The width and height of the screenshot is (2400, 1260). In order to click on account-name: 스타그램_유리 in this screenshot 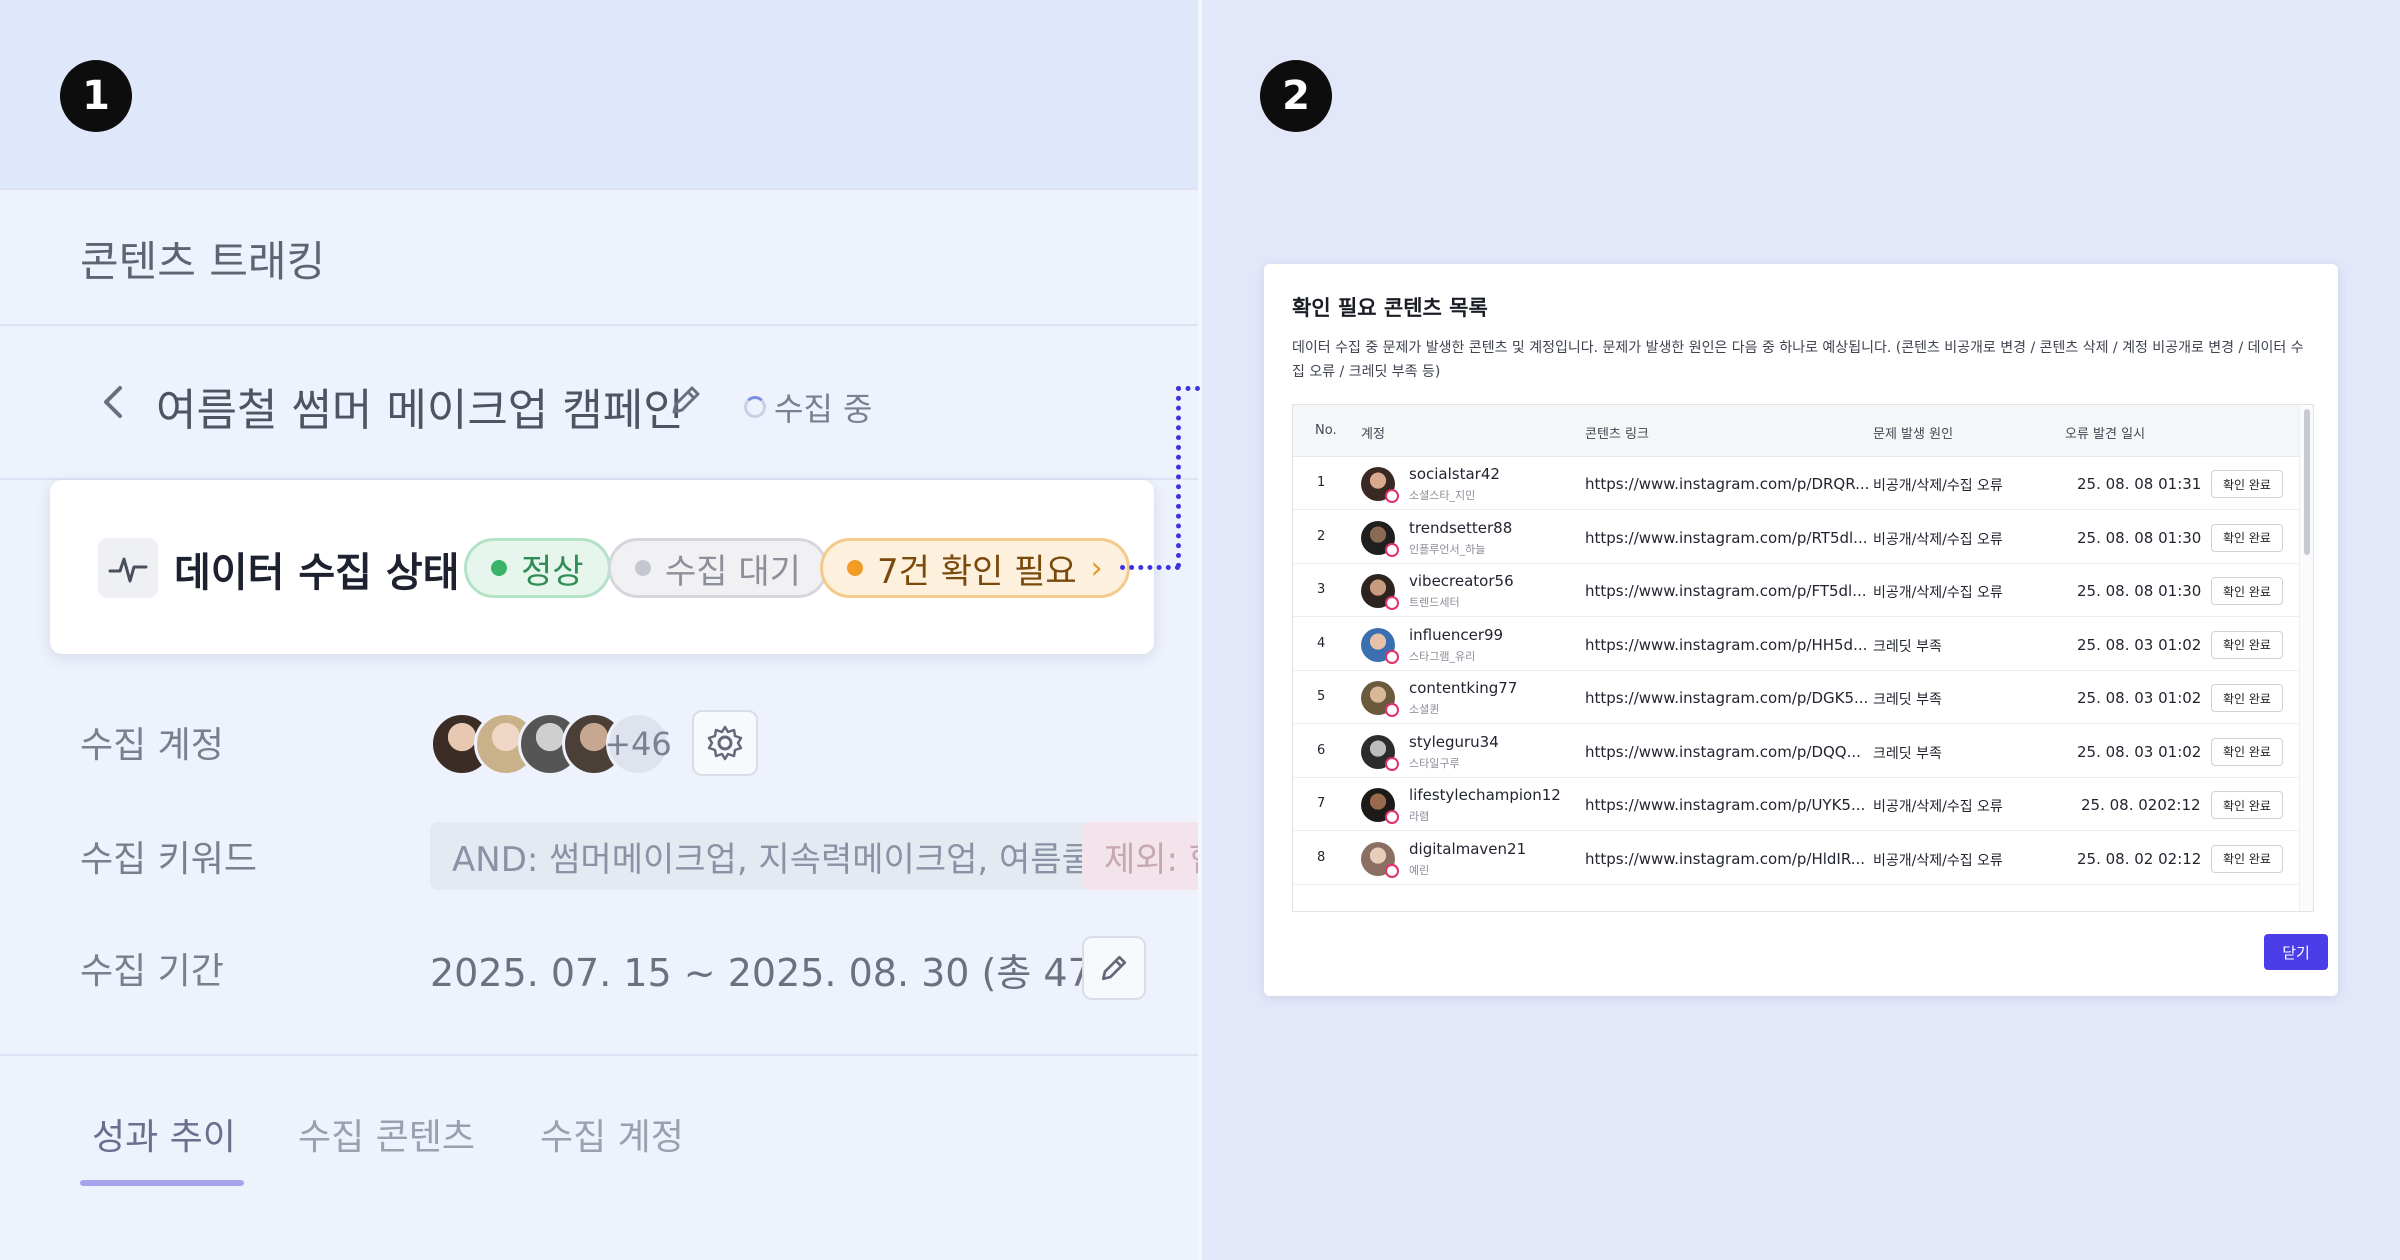, I will do `click(1442, 656)`.